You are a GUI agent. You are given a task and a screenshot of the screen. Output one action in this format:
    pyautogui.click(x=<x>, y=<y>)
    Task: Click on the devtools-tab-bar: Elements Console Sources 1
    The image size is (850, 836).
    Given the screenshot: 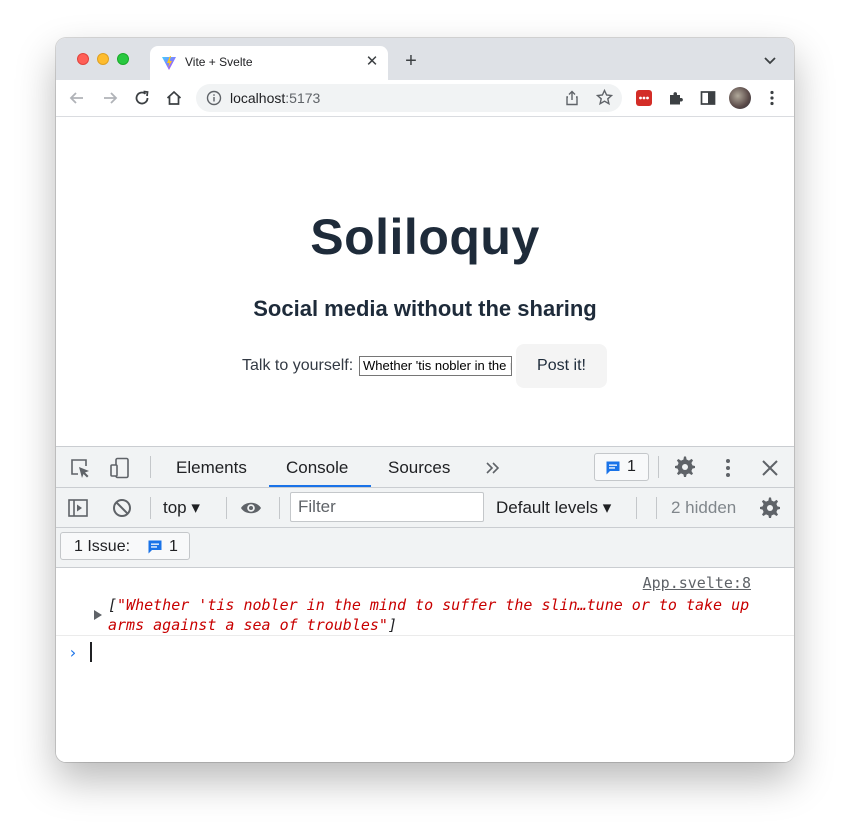 What is the action you would take?
    pyautogui.click(x=425, y=467)
    